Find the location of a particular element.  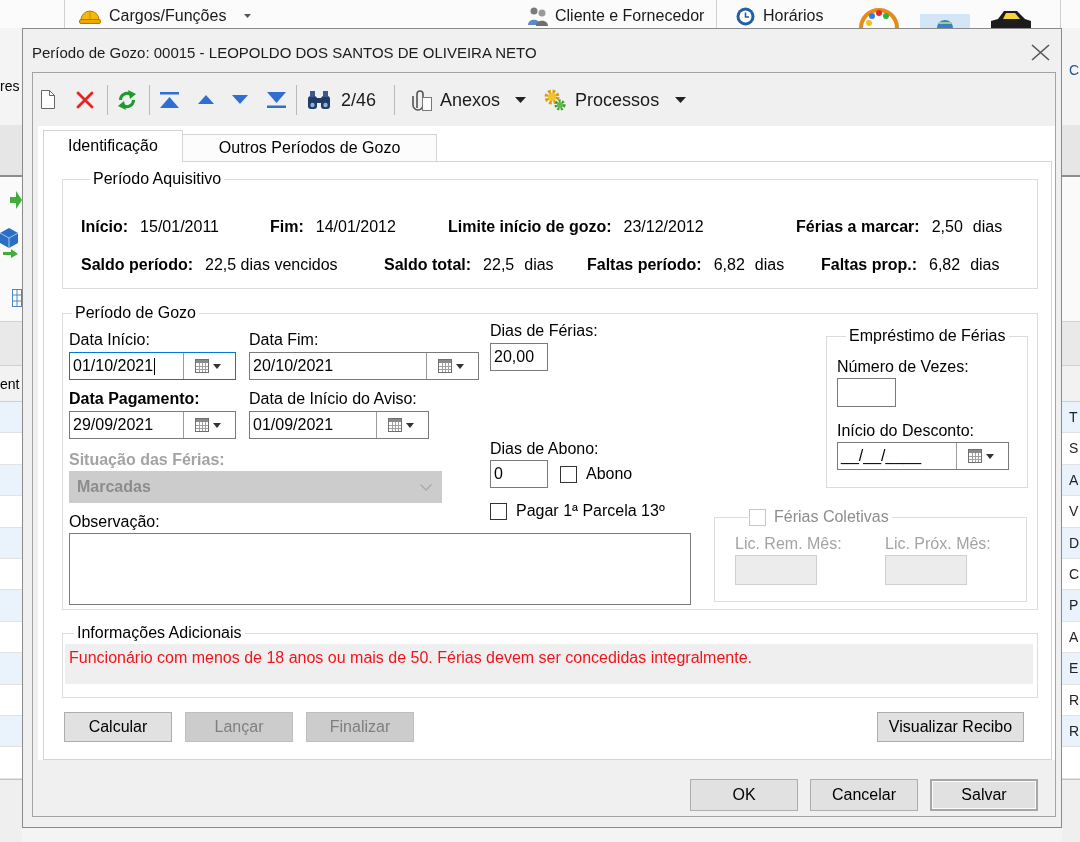

text-area is located at coordinates (380, 569).